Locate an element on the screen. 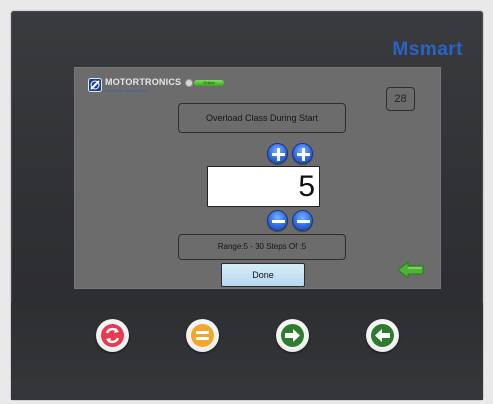 The width and height of the screenshot is (493, 404). hw-back-button is located at coordinates (382, 335).